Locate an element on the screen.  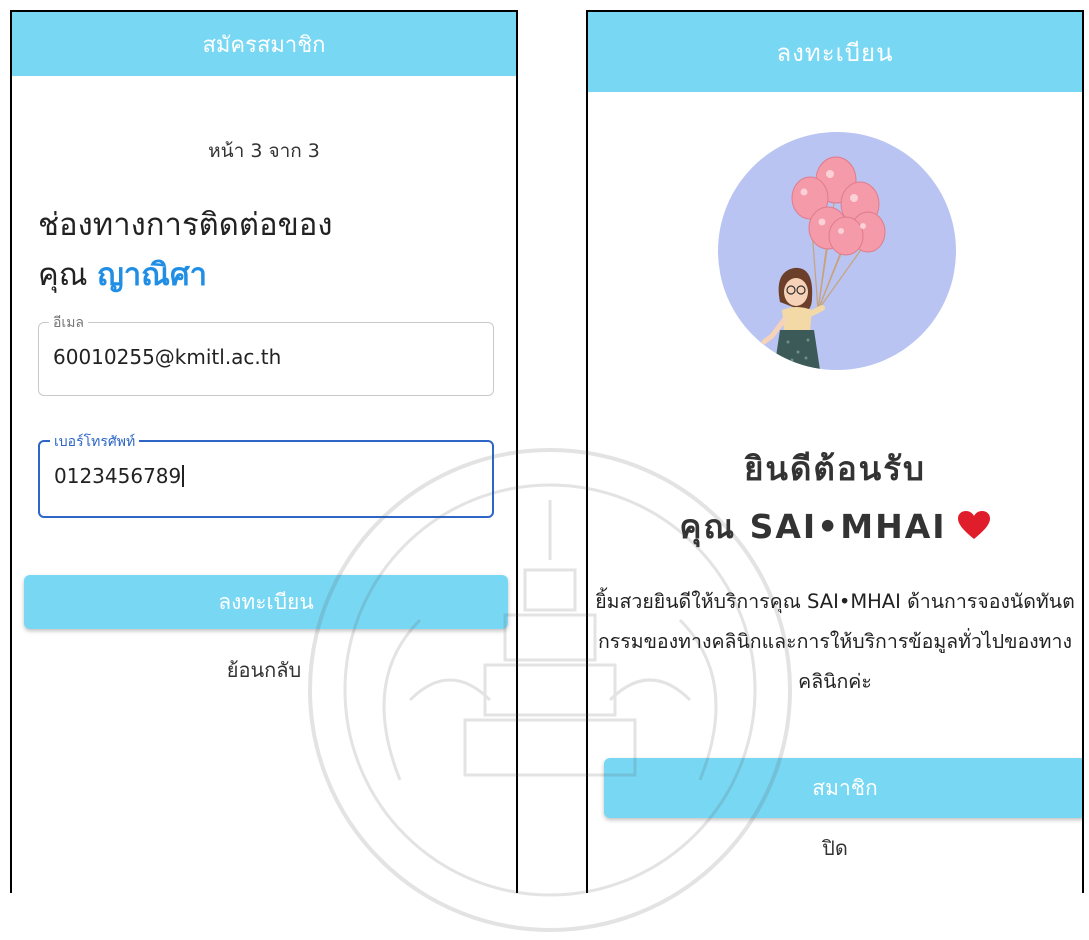
back-link: ย้อนกลับ is located at coordinates (264, 670).